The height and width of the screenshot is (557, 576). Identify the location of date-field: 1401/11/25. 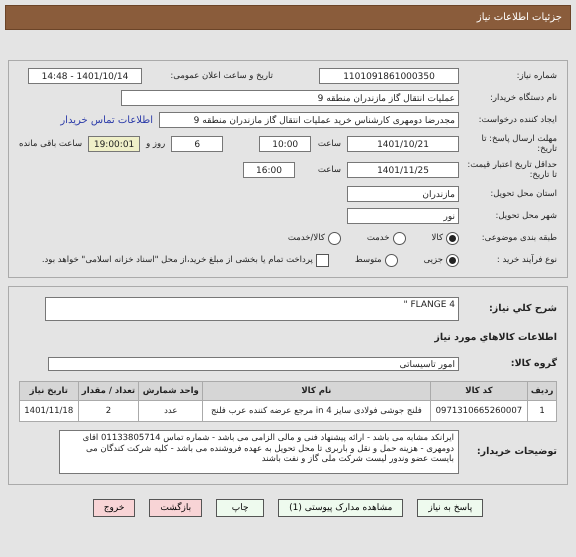
(403, 170).